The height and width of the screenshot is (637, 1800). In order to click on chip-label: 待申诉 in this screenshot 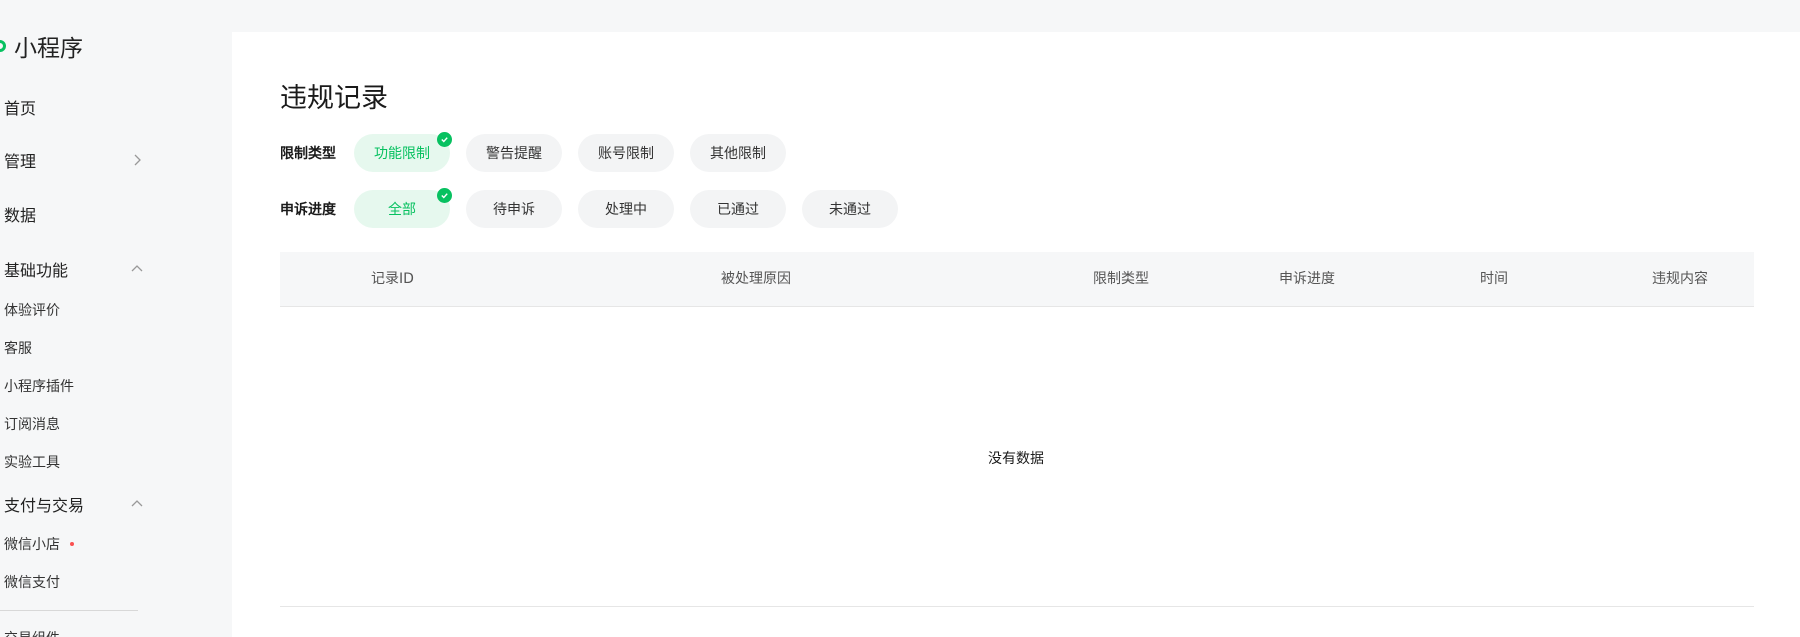, I will do `click(514, 210)`.